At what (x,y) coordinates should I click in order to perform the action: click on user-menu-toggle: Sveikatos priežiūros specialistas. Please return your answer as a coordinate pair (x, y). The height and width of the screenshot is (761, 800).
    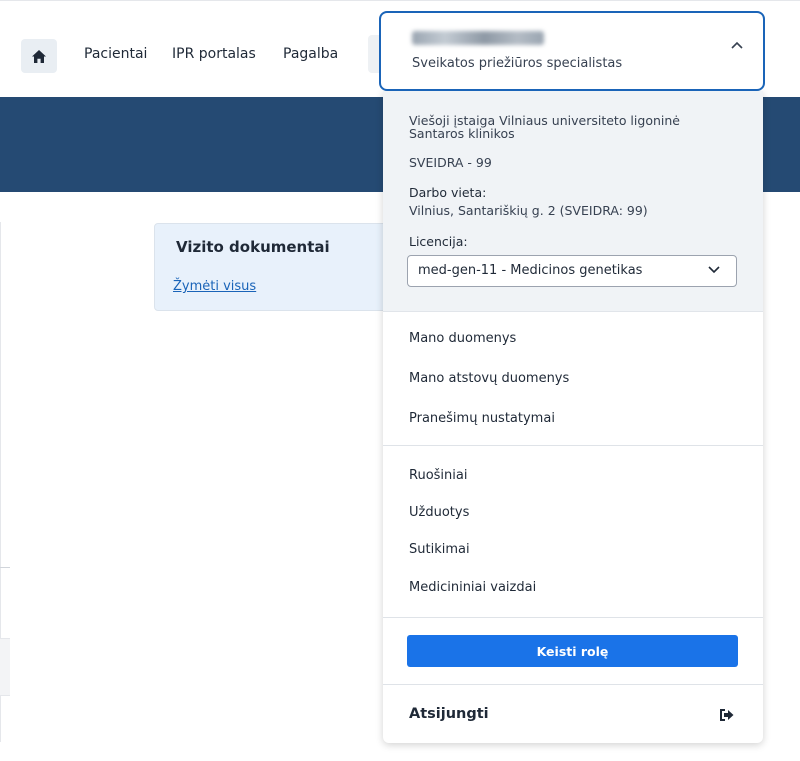
    Looking at the image, I should click on (572, 51).